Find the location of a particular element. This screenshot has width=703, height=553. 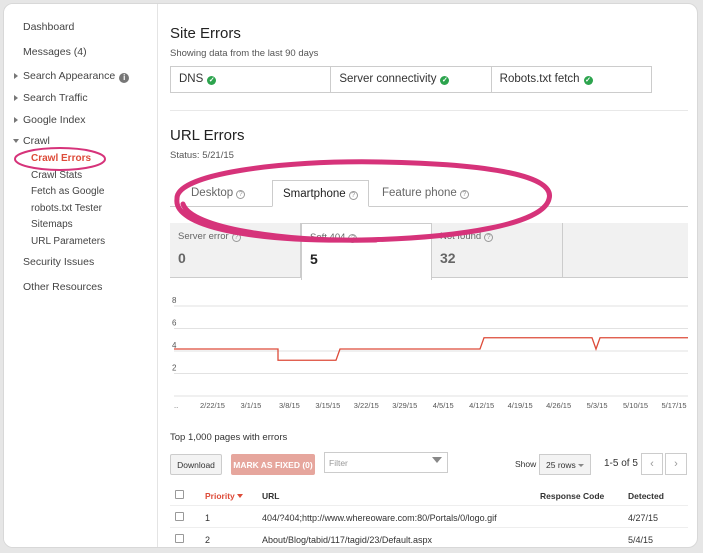

sidebar-item-crawl-stats: Crawl Stats is located at coordinates (56, 175).